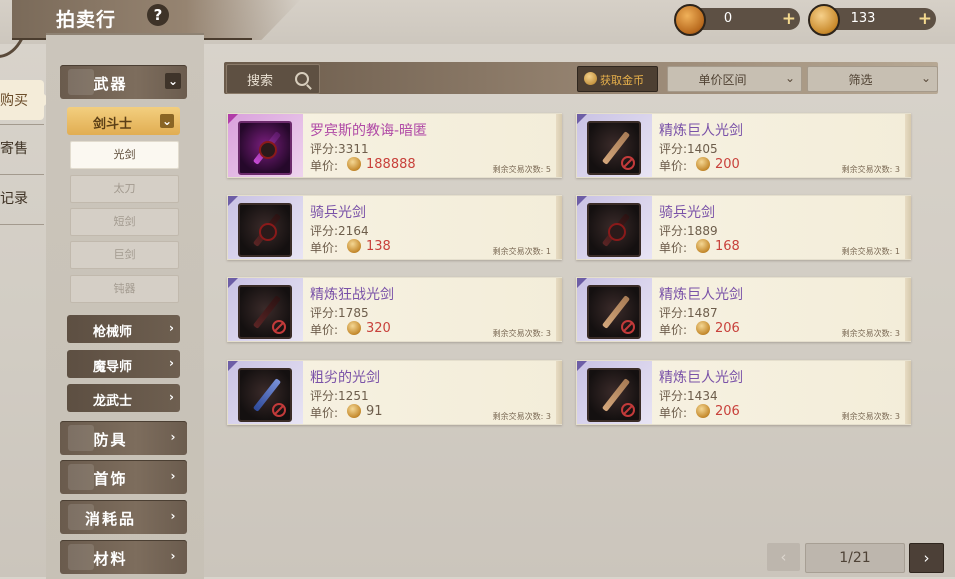 The height and width of the screenshot is (579, 955). What do you see at coordinates (86, 20) in the screenshot?
I see `page-title: 拍卖行` at bounding box center [86, 20].